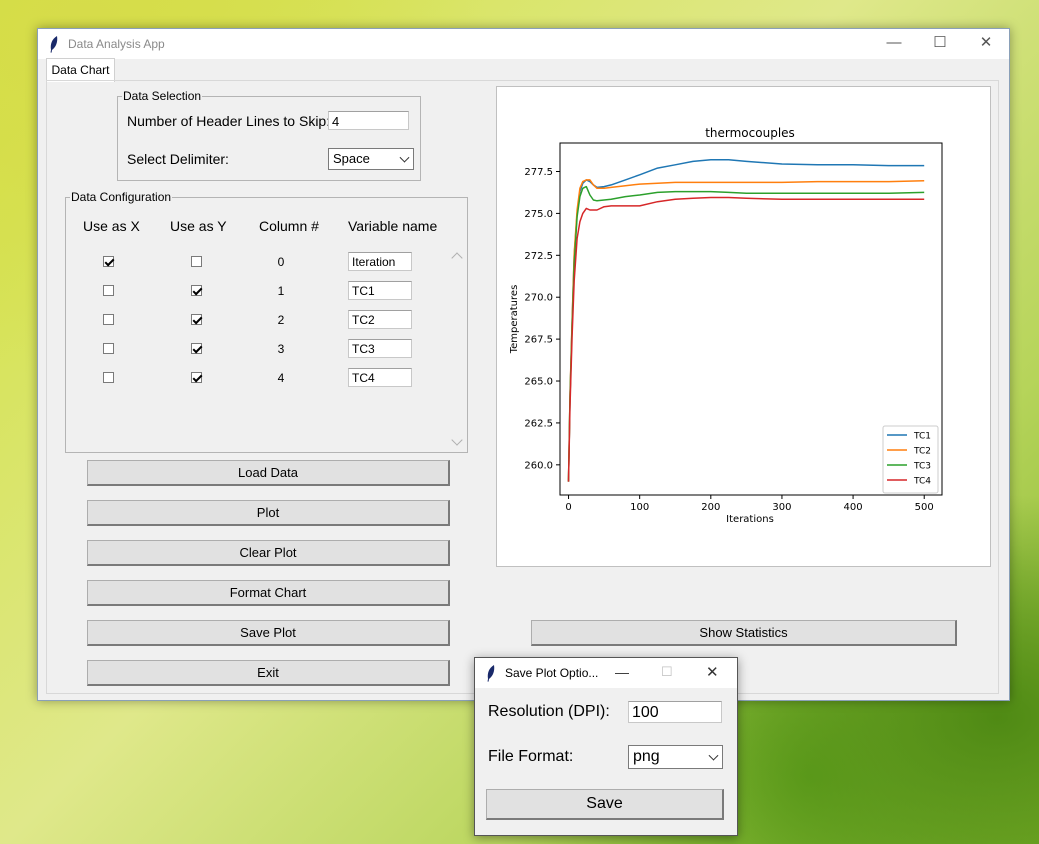  What do you see at coordinates (371, 159) in the screenshot?
I see `delimiter-select: Space` at bounding box center [371, 159].